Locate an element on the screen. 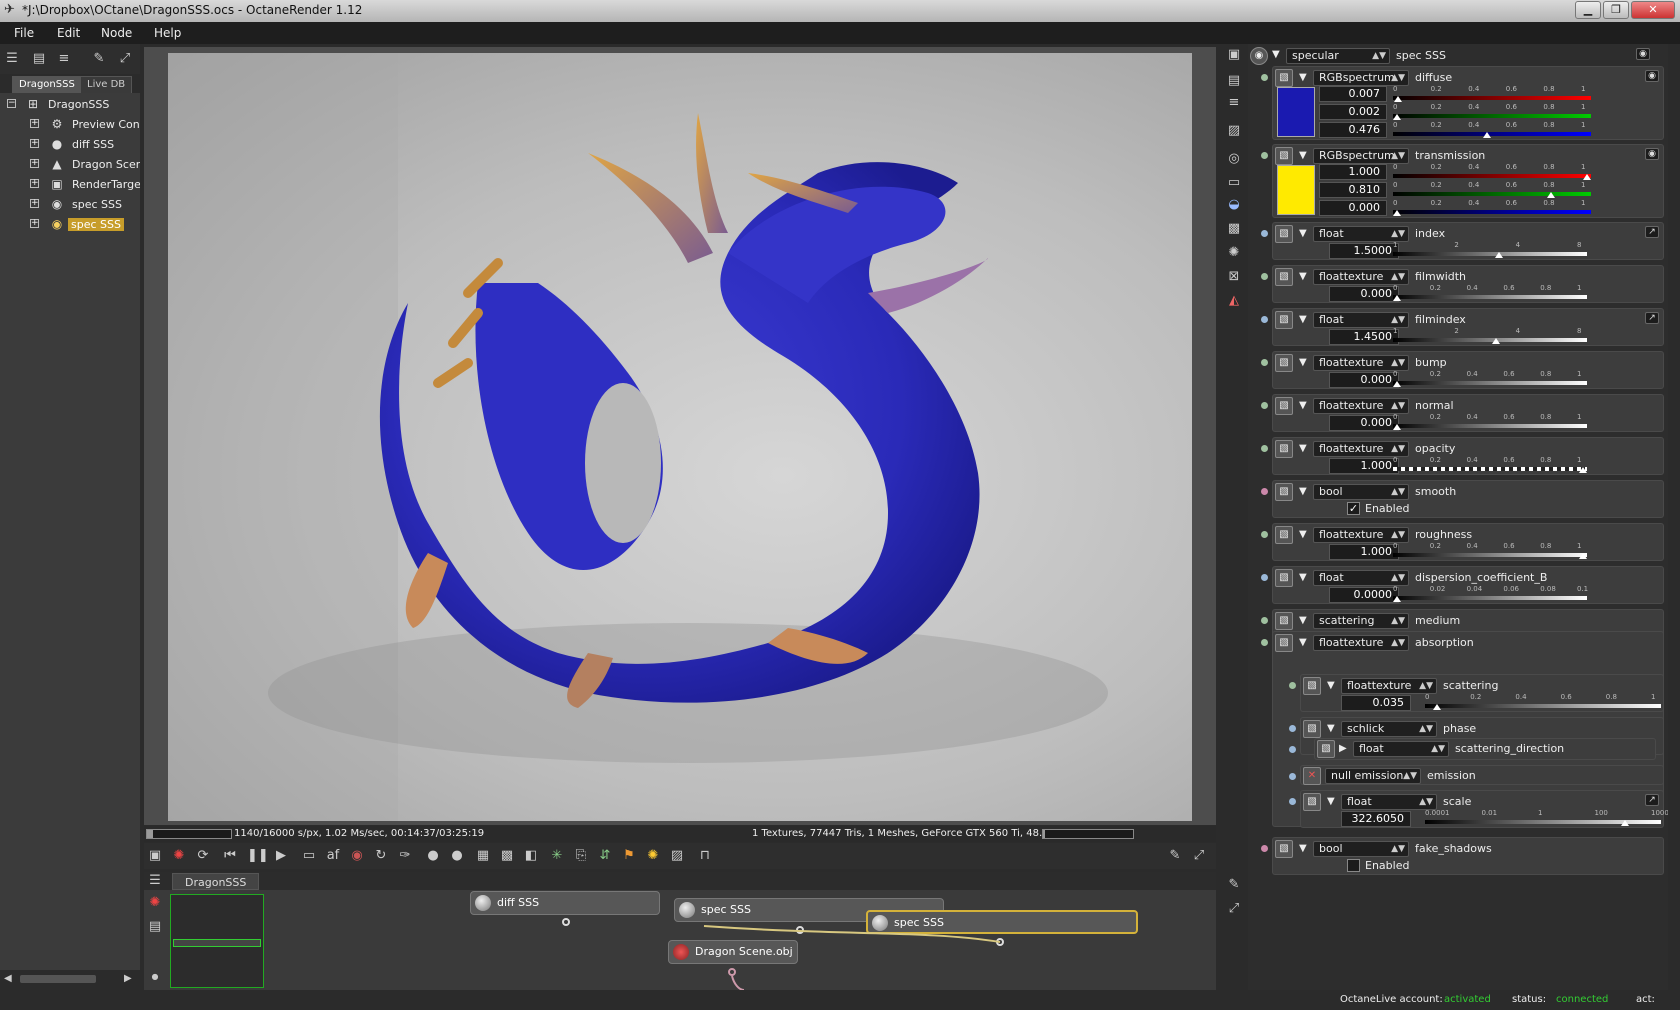  material-type-select: specular ▲▼ is located at coordinates (1338, 56).